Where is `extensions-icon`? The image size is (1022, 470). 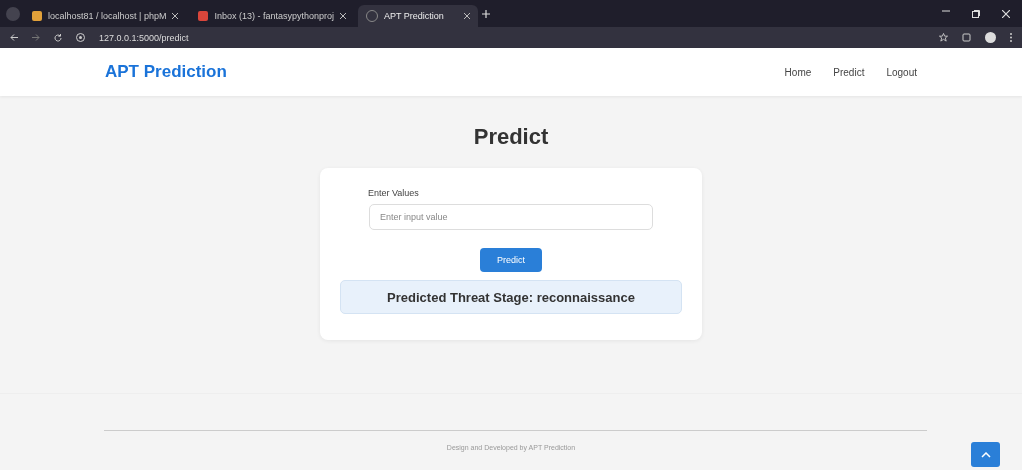 extensions-icon is located at coordinates (966, 37).